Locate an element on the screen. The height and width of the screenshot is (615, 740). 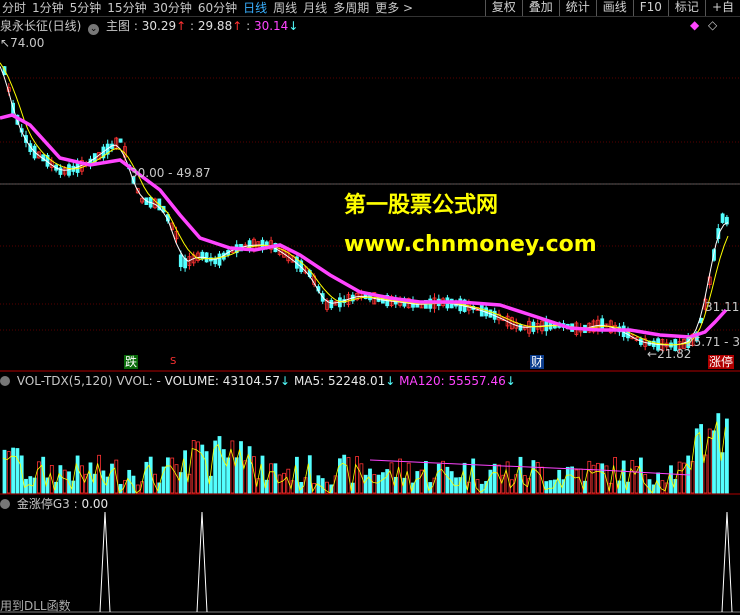
period-tab: 60分钟 is located at coordinates (218, 8).